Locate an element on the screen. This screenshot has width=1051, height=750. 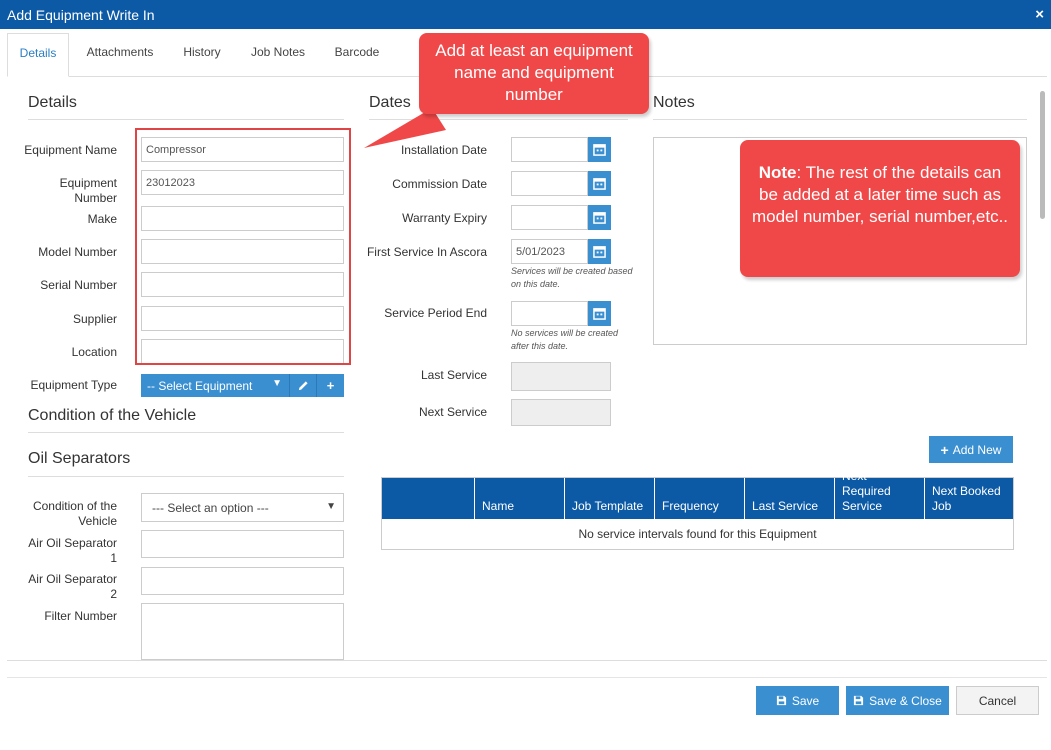
next-service-label: Next Service is located at coordinates (452, 412).